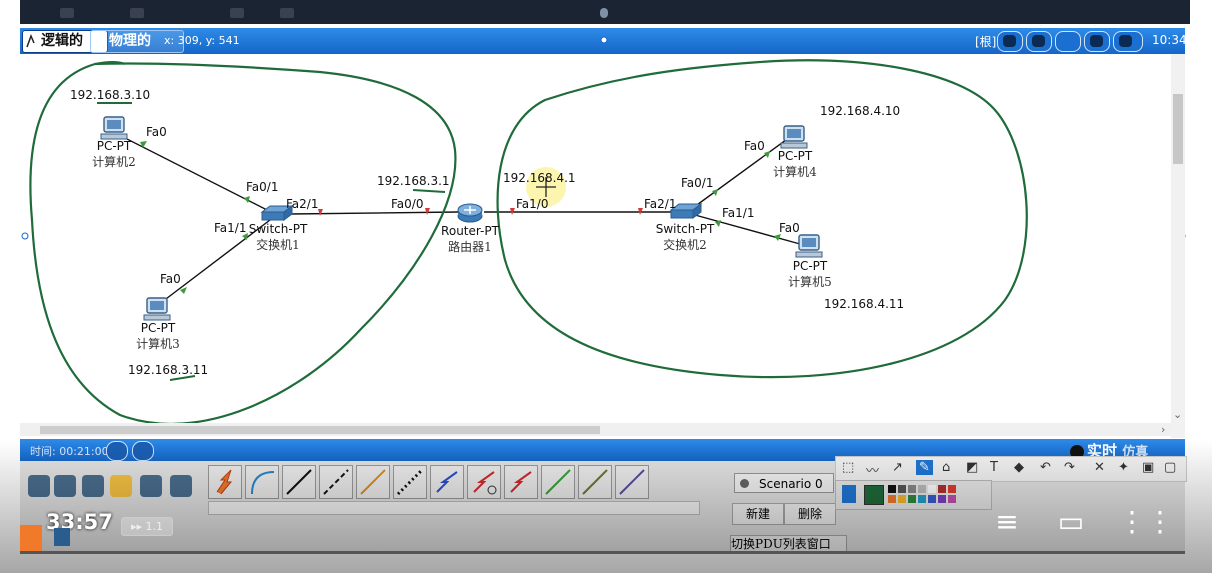 The image size is (1212, 573). What do you see at coordinates (864, 304) in the screenshot?
I see `pc5-ip-label: 192.168.4.11` at bounding box center [864, 304].